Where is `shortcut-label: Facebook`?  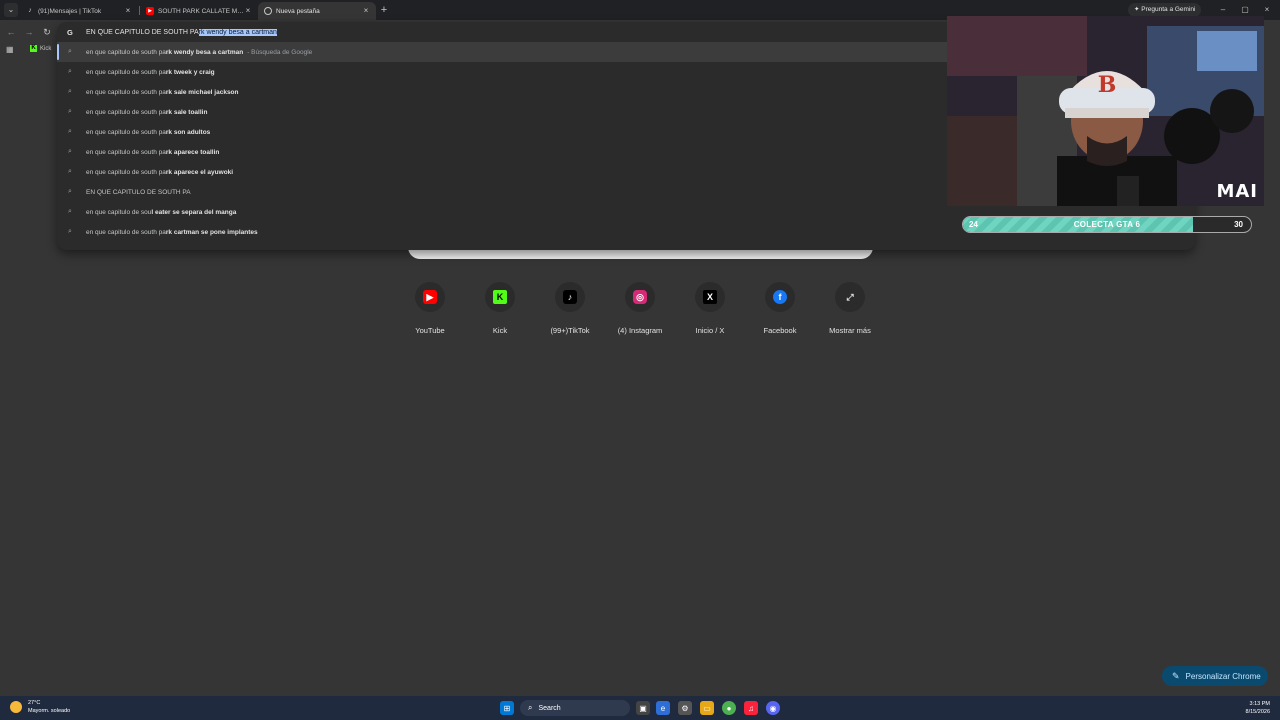 shortcut-label: Facebook is located at coordinates (780, 330).